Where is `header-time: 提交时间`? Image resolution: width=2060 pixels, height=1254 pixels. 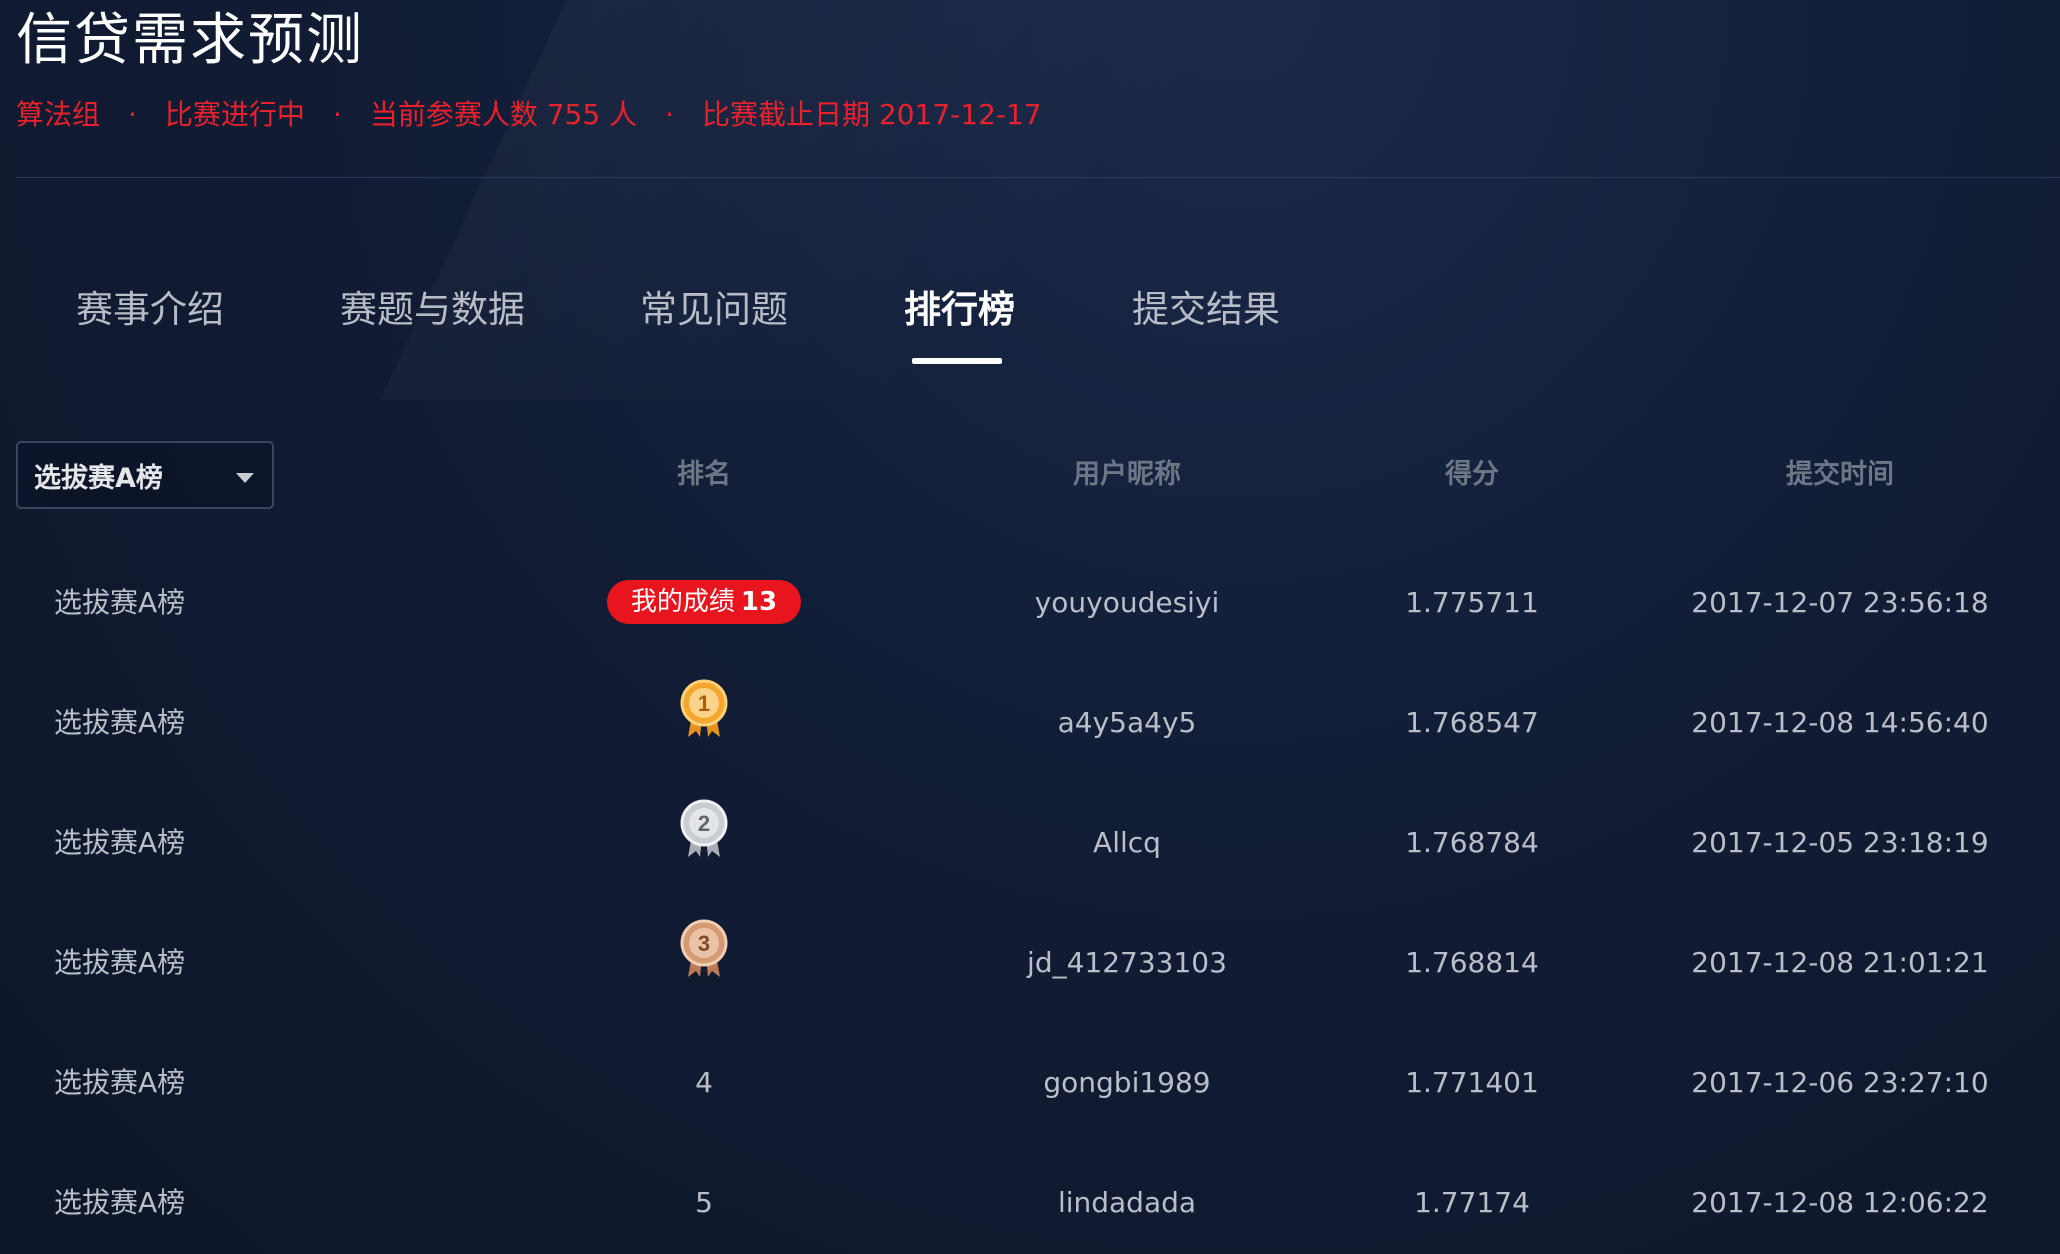 header-time: 提交时间 is located at coordinates (1840, 474).